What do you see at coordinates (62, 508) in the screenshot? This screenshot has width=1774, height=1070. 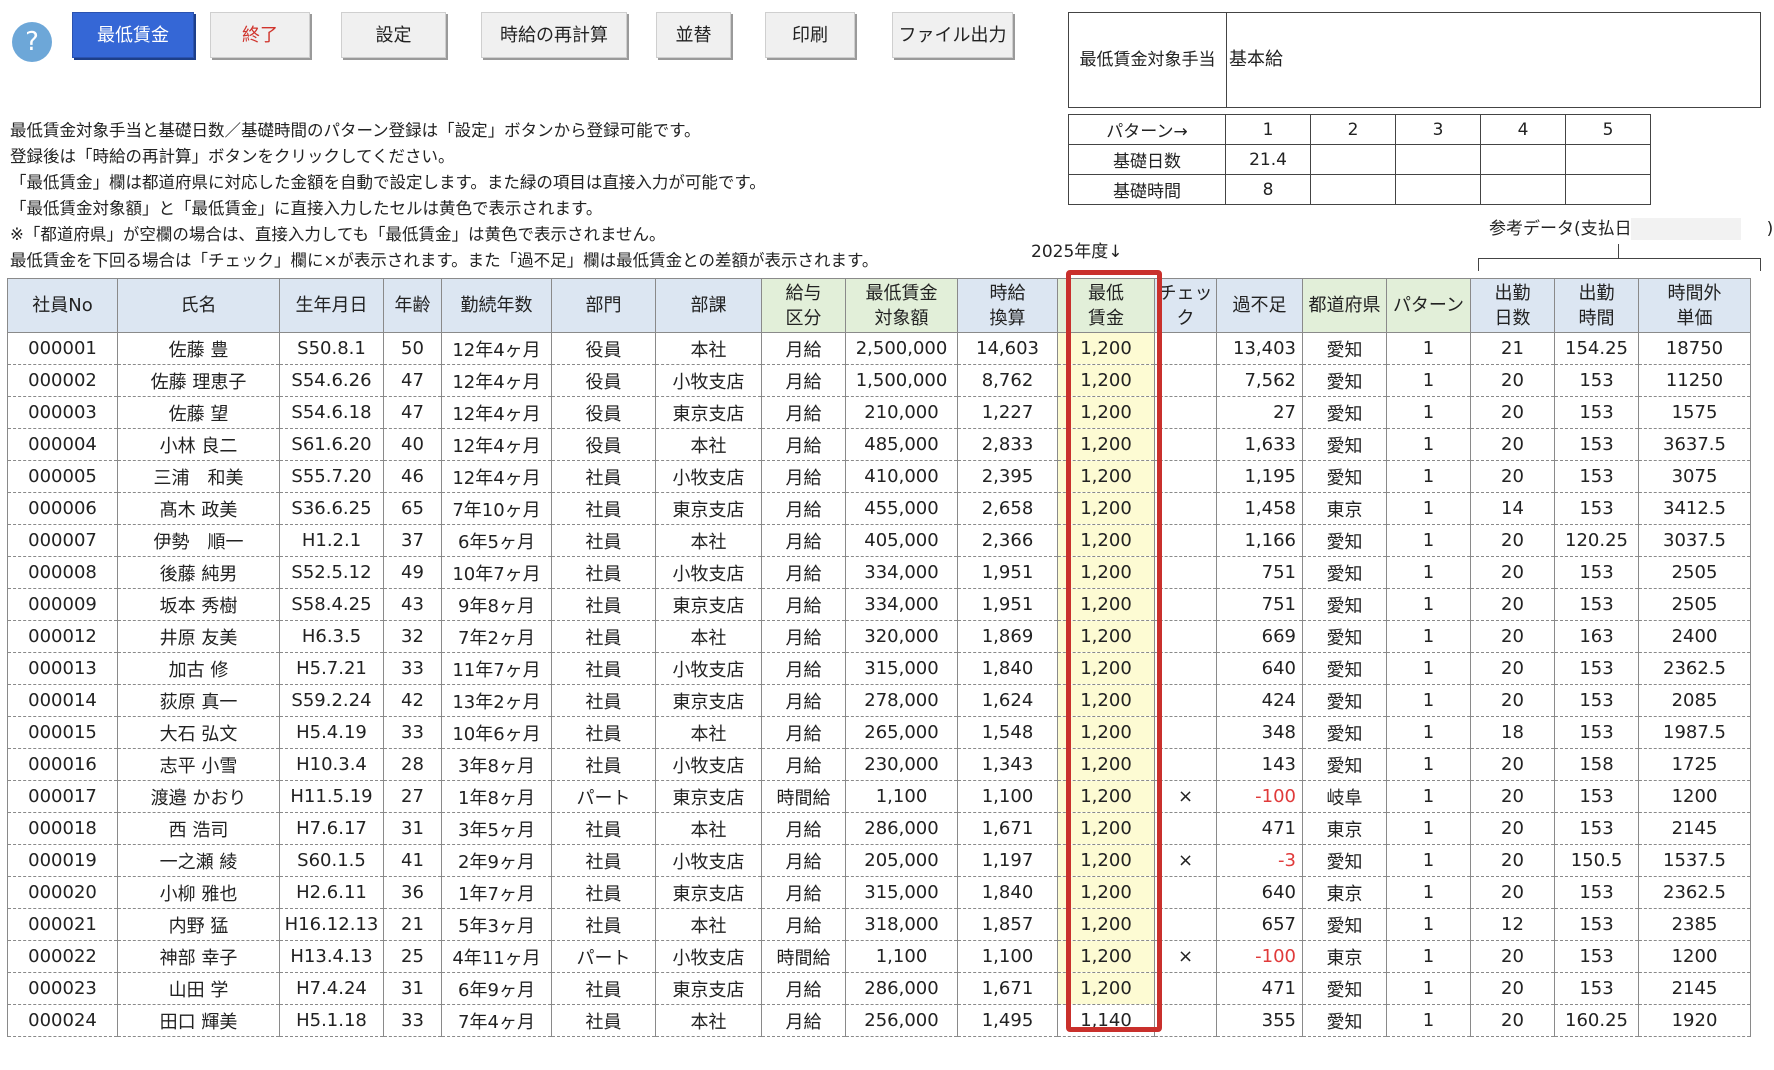 I see `cell-emp-no: 000006` at bounding box center [62, 508].